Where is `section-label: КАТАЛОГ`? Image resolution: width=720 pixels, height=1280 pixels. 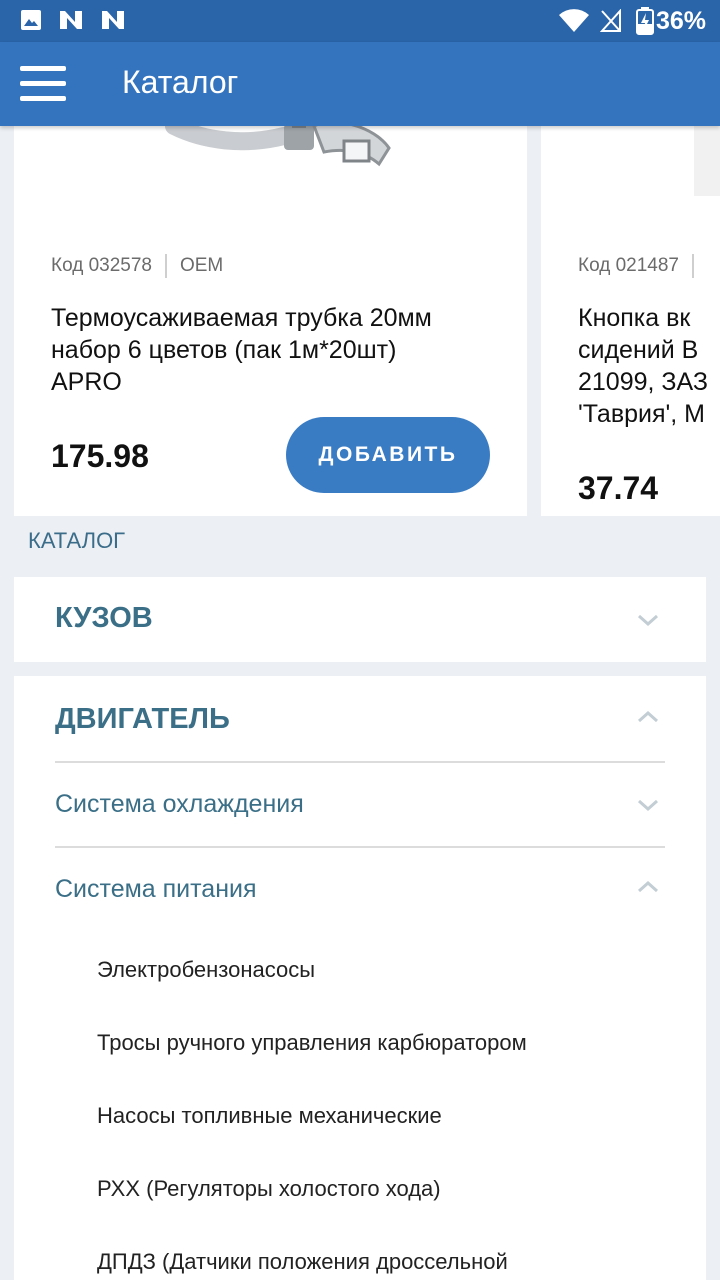 section-label: КАТАЛОГ is located at coordinates (77, 540).